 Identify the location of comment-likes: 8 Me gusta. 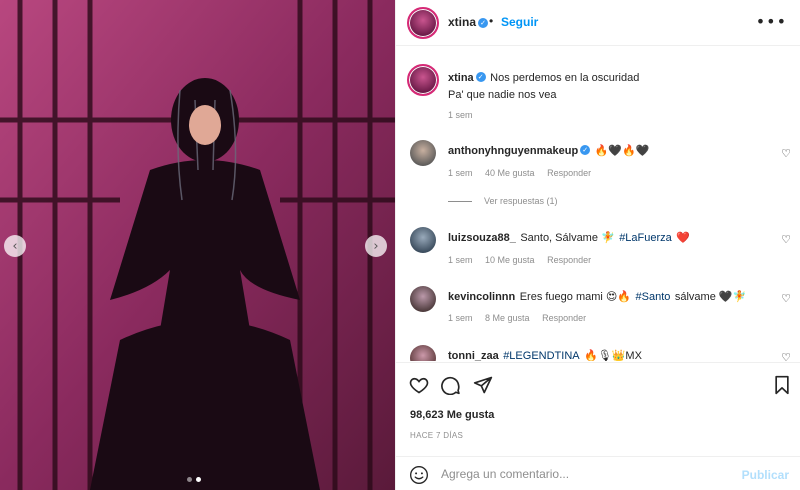
(507, 318).